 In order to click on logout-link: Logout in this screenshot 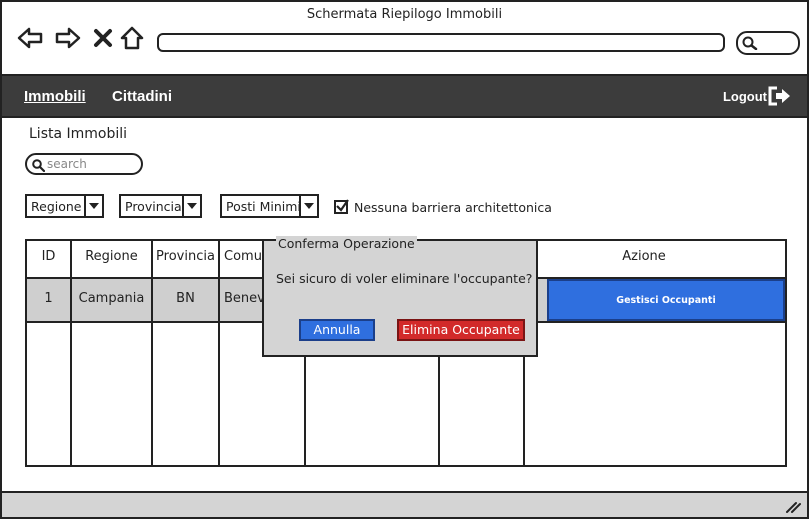, I will do `click(745, 96)`.